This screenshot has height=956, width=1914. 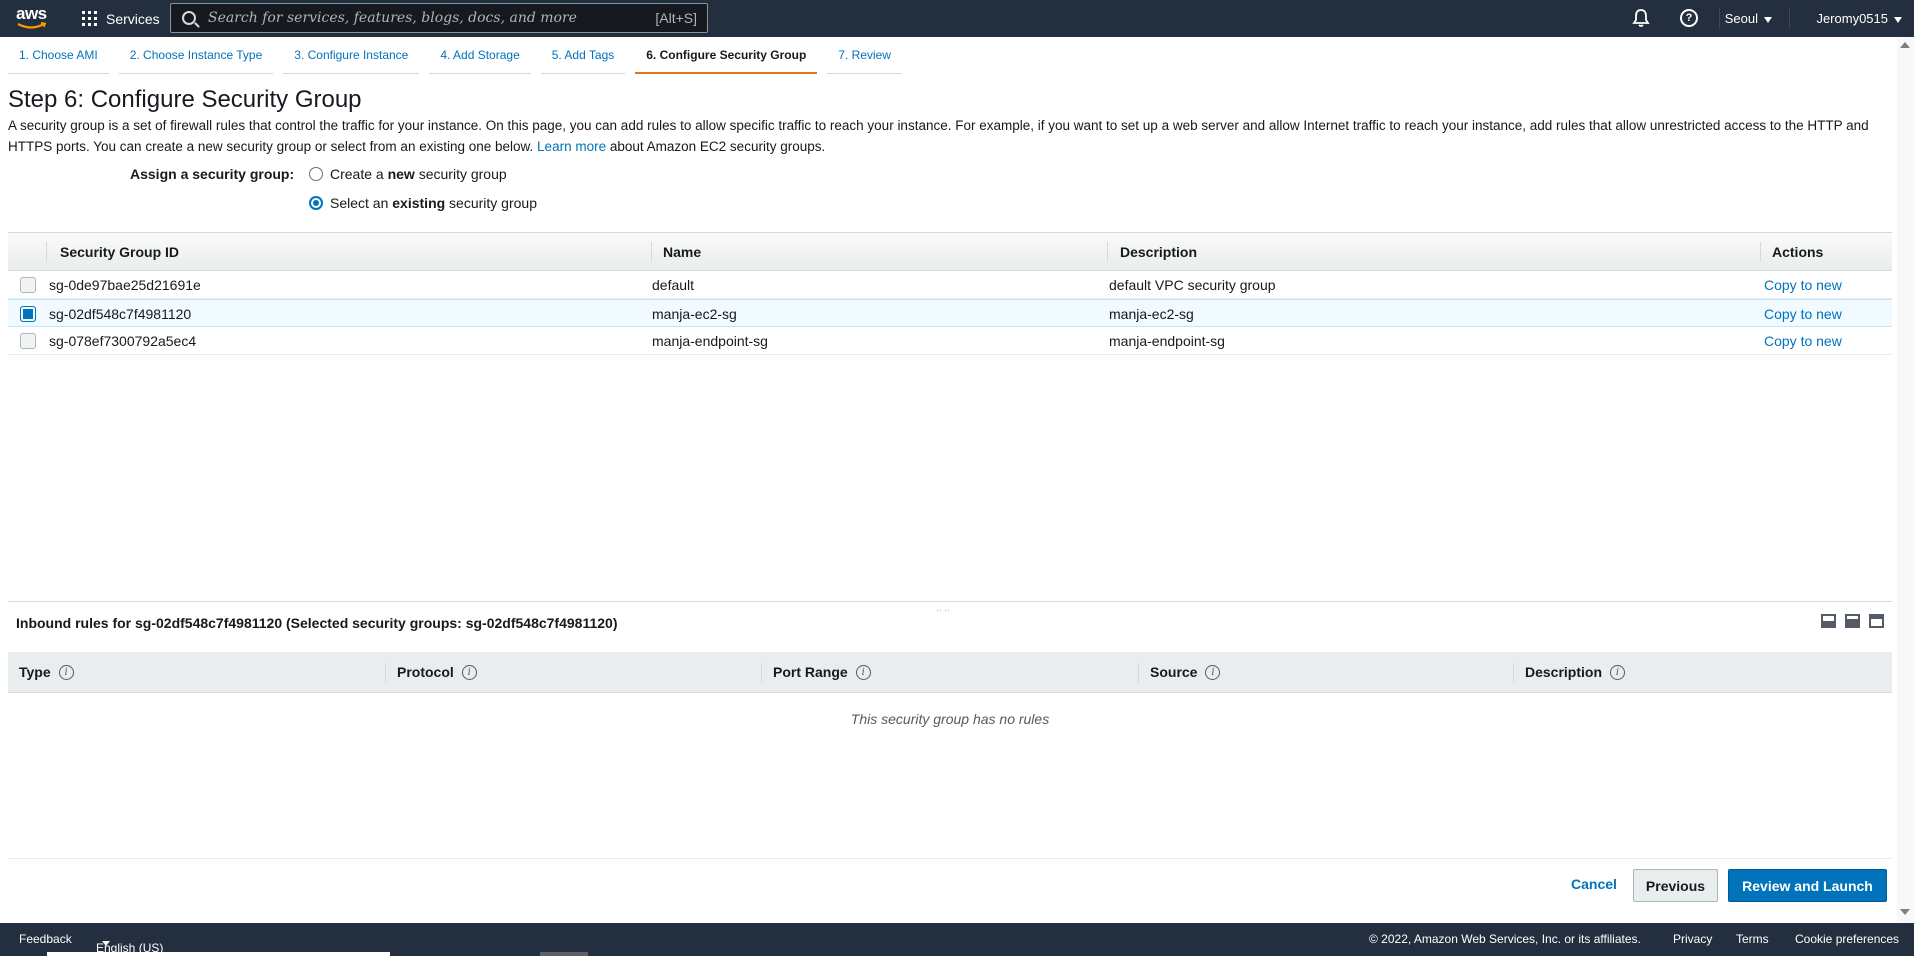 I want to click on services-menu: Services, so click(x=121, y=18).